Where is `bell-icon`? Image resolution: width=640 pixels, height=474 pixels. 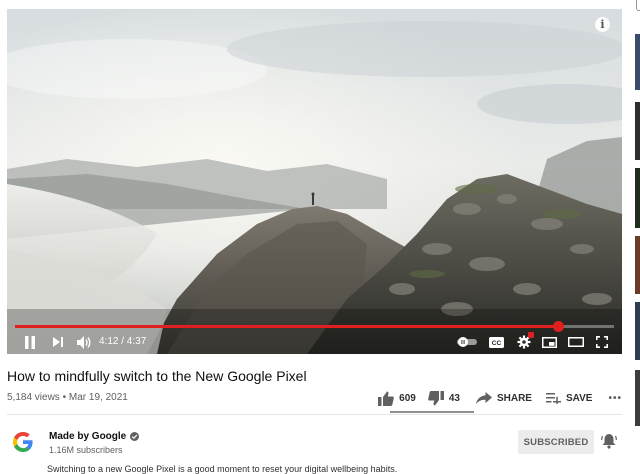 bell-icon is located at coordinates (609, 441).